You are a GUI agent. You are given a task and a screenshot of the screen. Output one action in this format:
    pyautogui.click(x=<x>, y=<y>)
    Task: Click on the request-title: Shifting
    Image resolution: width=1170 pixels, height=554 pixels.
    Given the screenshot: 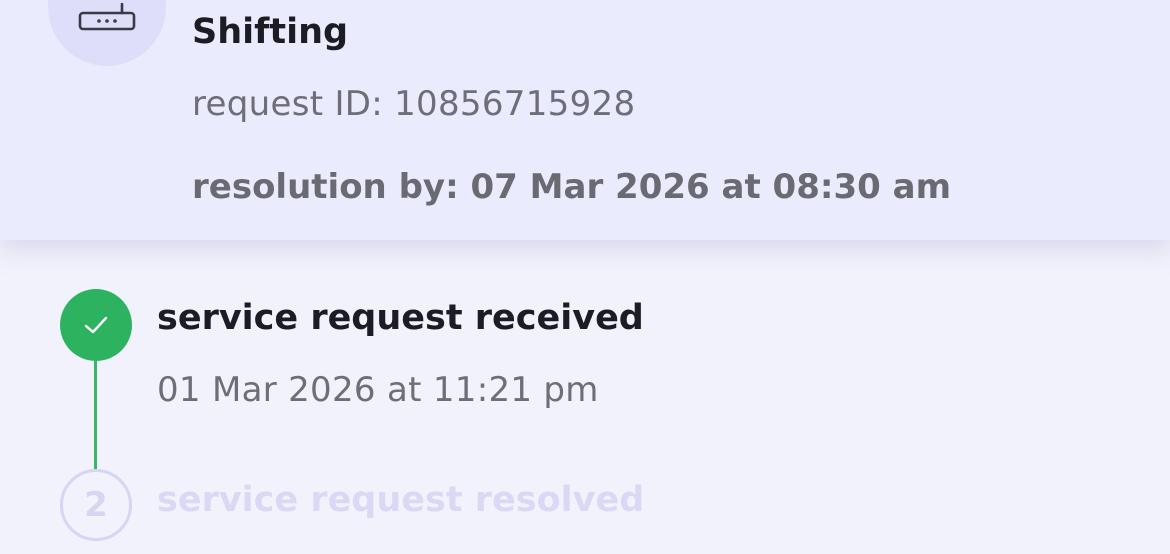 What is the action you would take?
    pyautogui.click(x=270, y=32)
    